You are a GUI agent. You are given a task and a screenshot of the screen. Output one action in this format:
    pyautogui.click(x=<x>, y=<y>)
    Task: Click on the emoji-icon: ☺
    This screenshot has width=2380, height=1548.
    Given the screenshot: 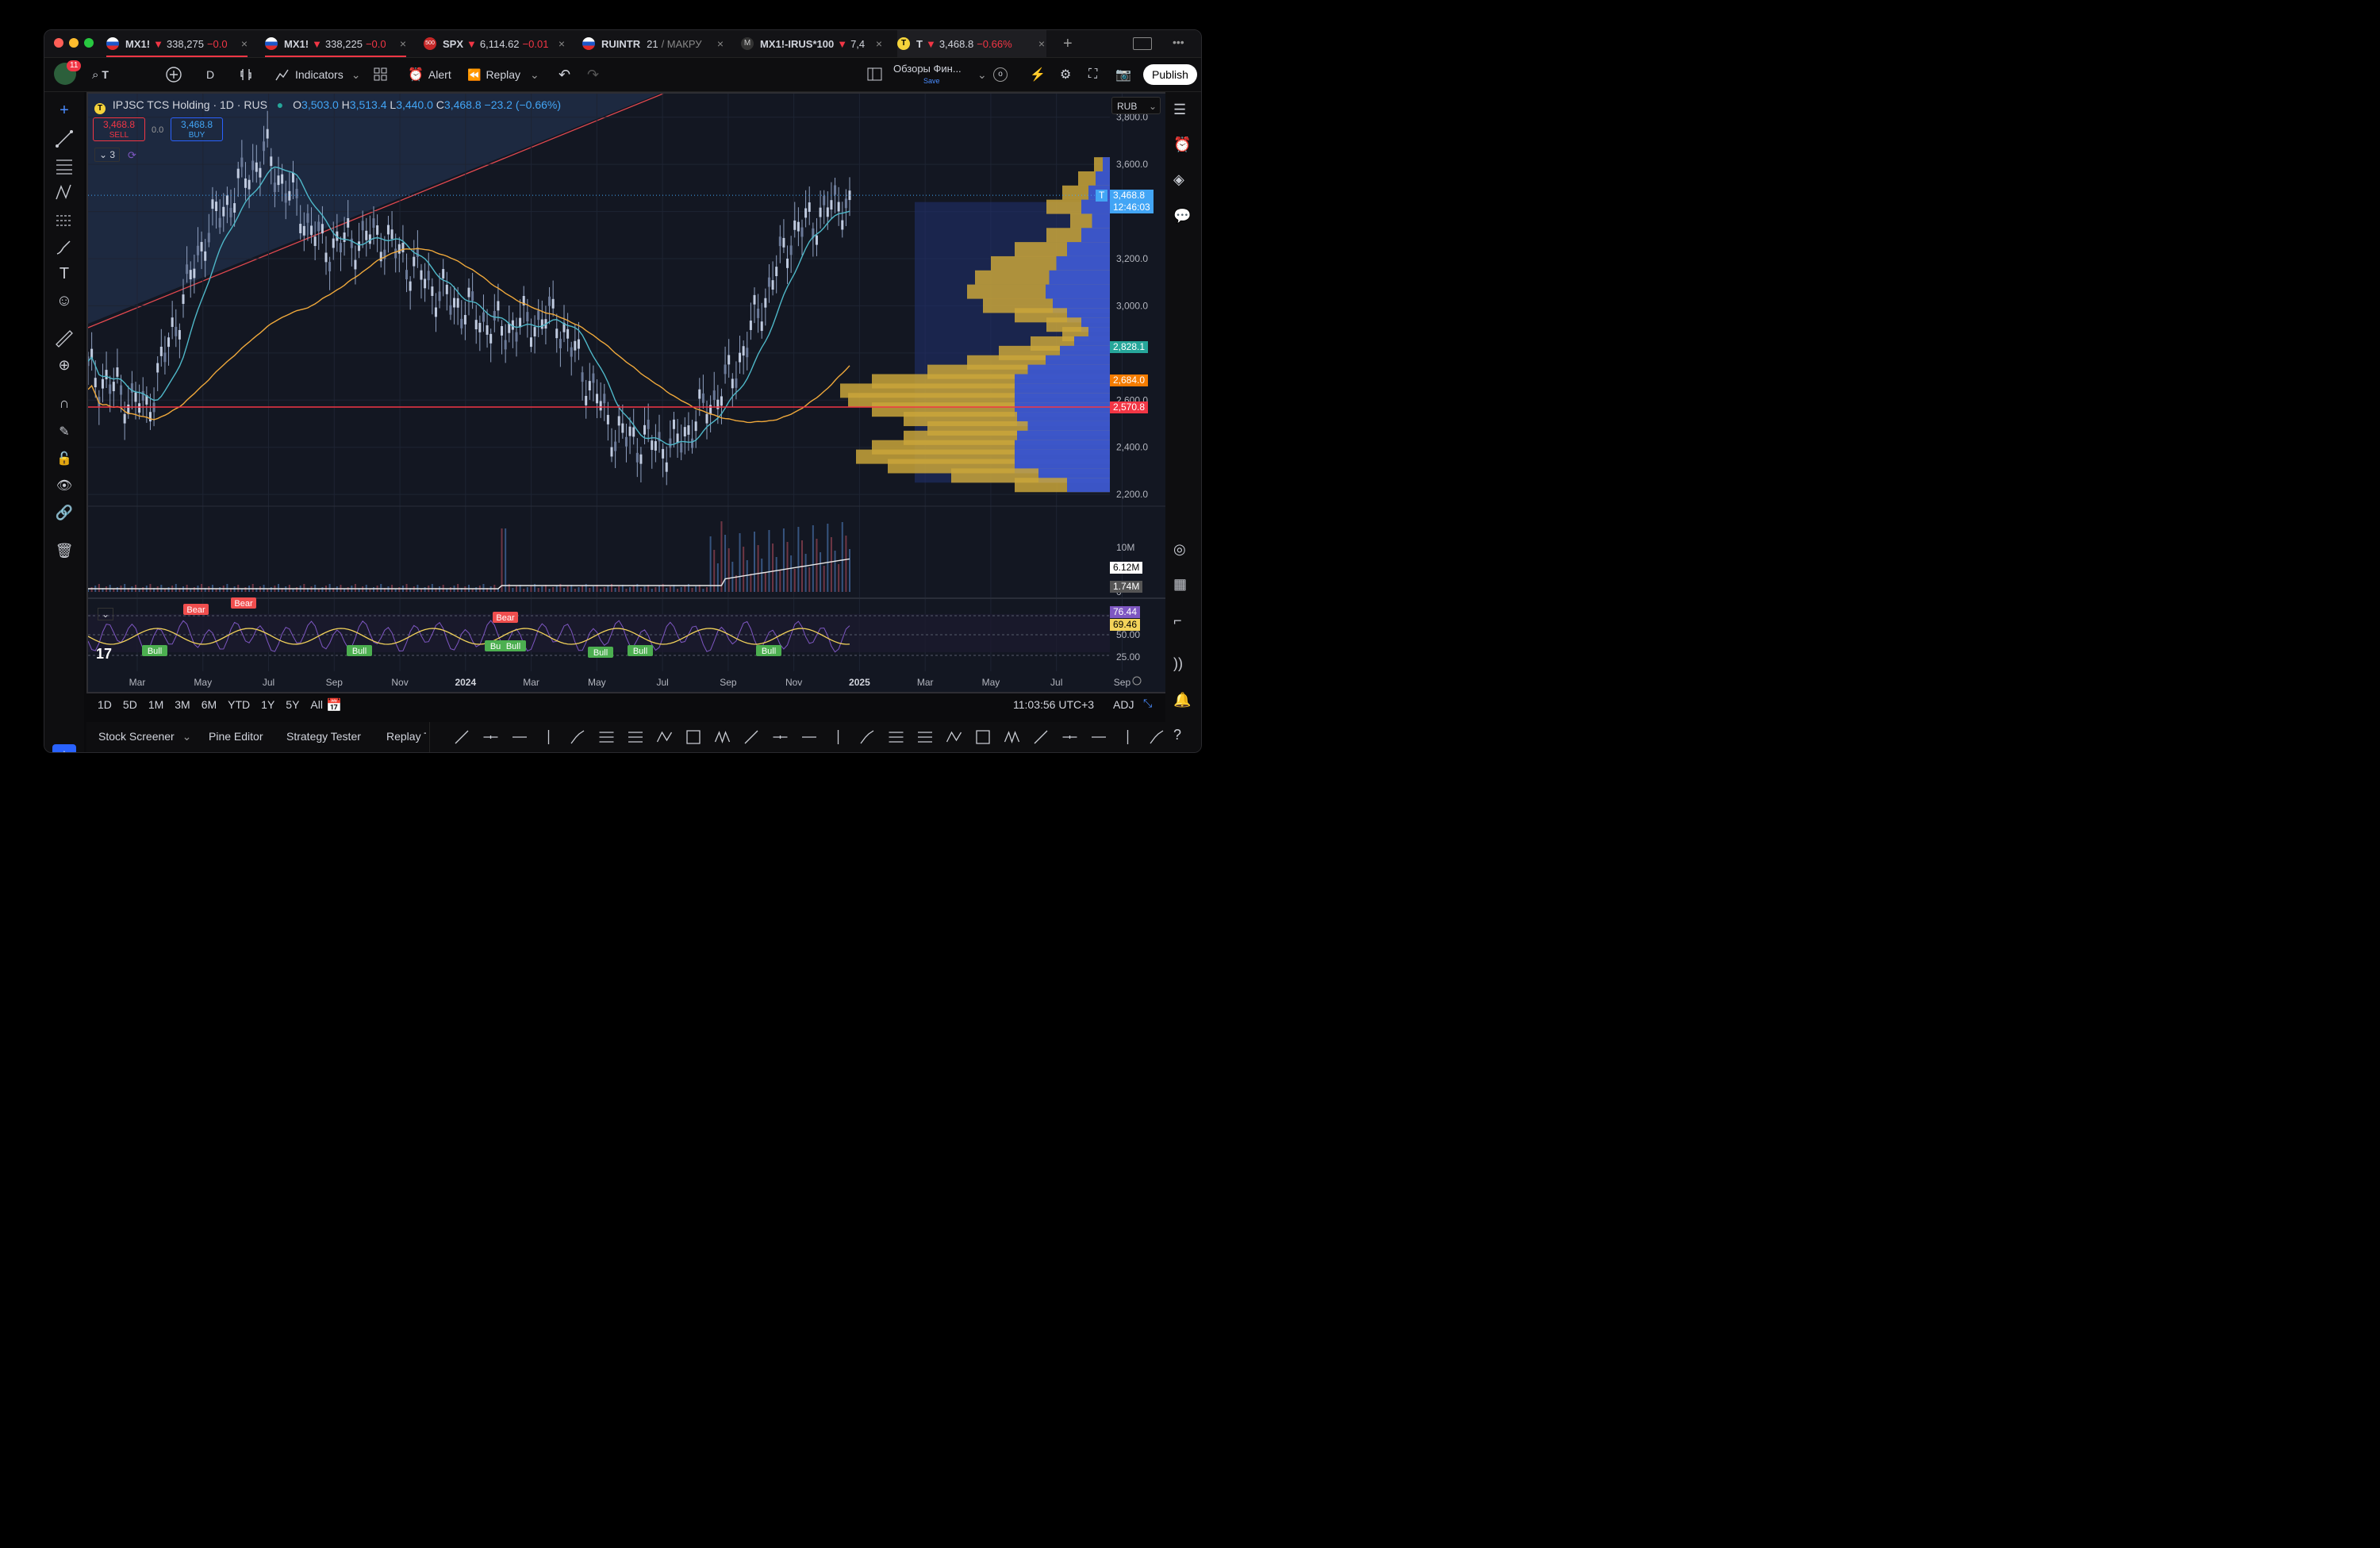 What is the action you would take?
    pyautogui.click(x=64, y=303)
    